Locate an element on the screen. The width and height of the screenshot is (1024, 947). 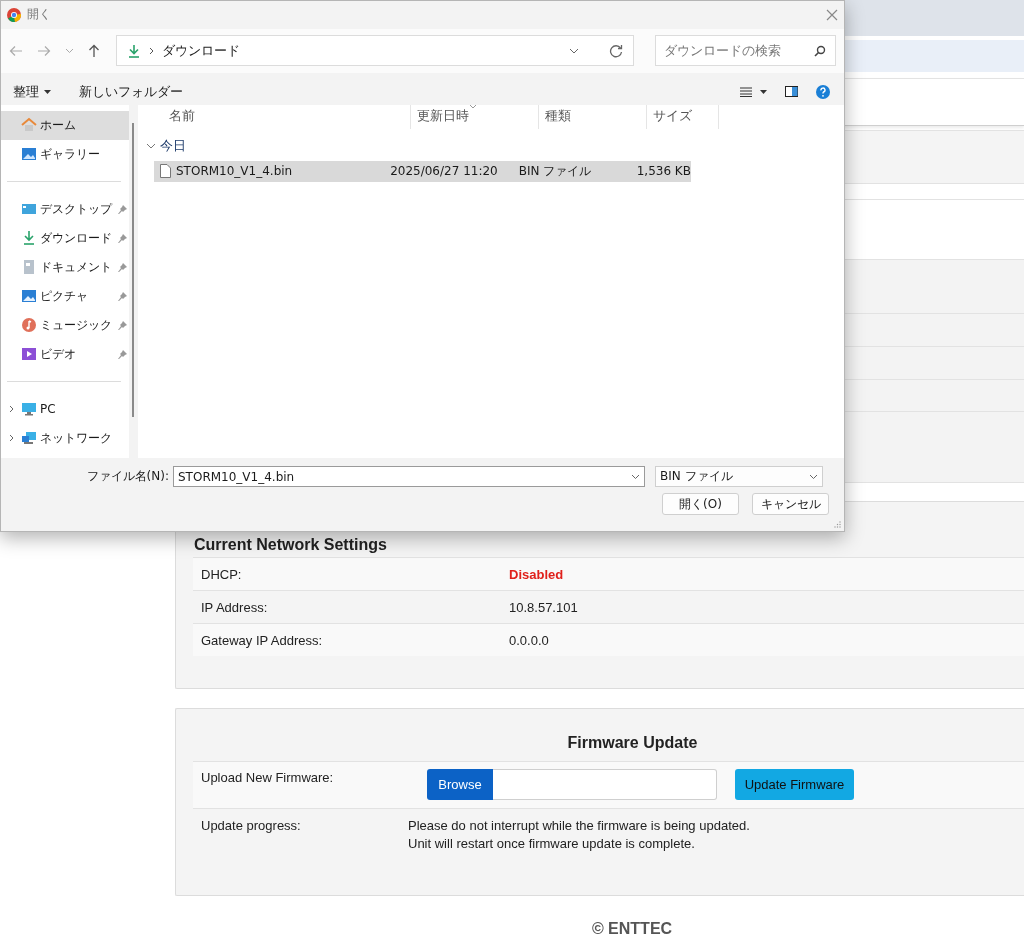
search-field: ダウンロードの検索 is located at coordinates (745, 51).